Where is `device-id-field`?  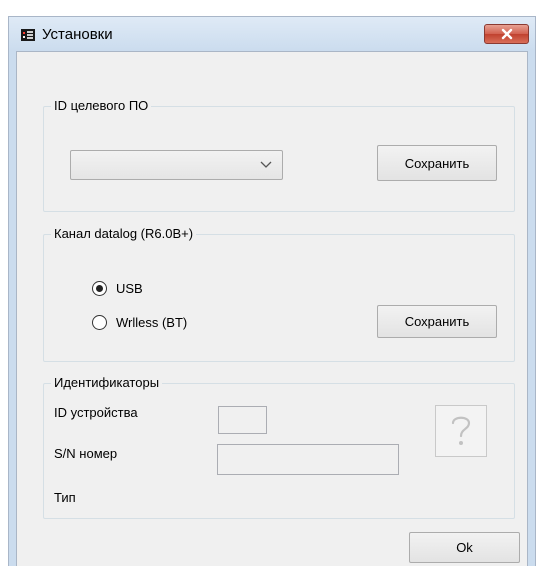 device-id-field is located at coordinates (242, 420).